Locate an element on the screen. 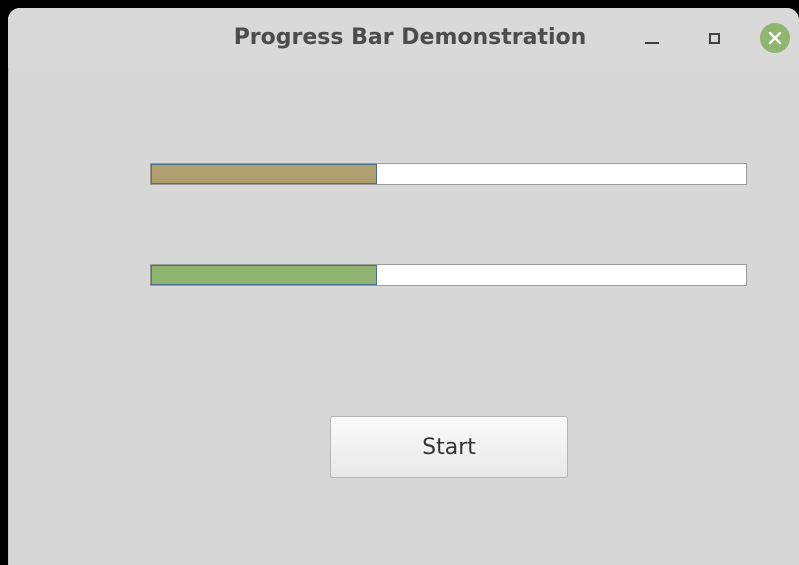 This screenshot has width=799, height=565. start-button: Start is located at coordinates (449, 447).